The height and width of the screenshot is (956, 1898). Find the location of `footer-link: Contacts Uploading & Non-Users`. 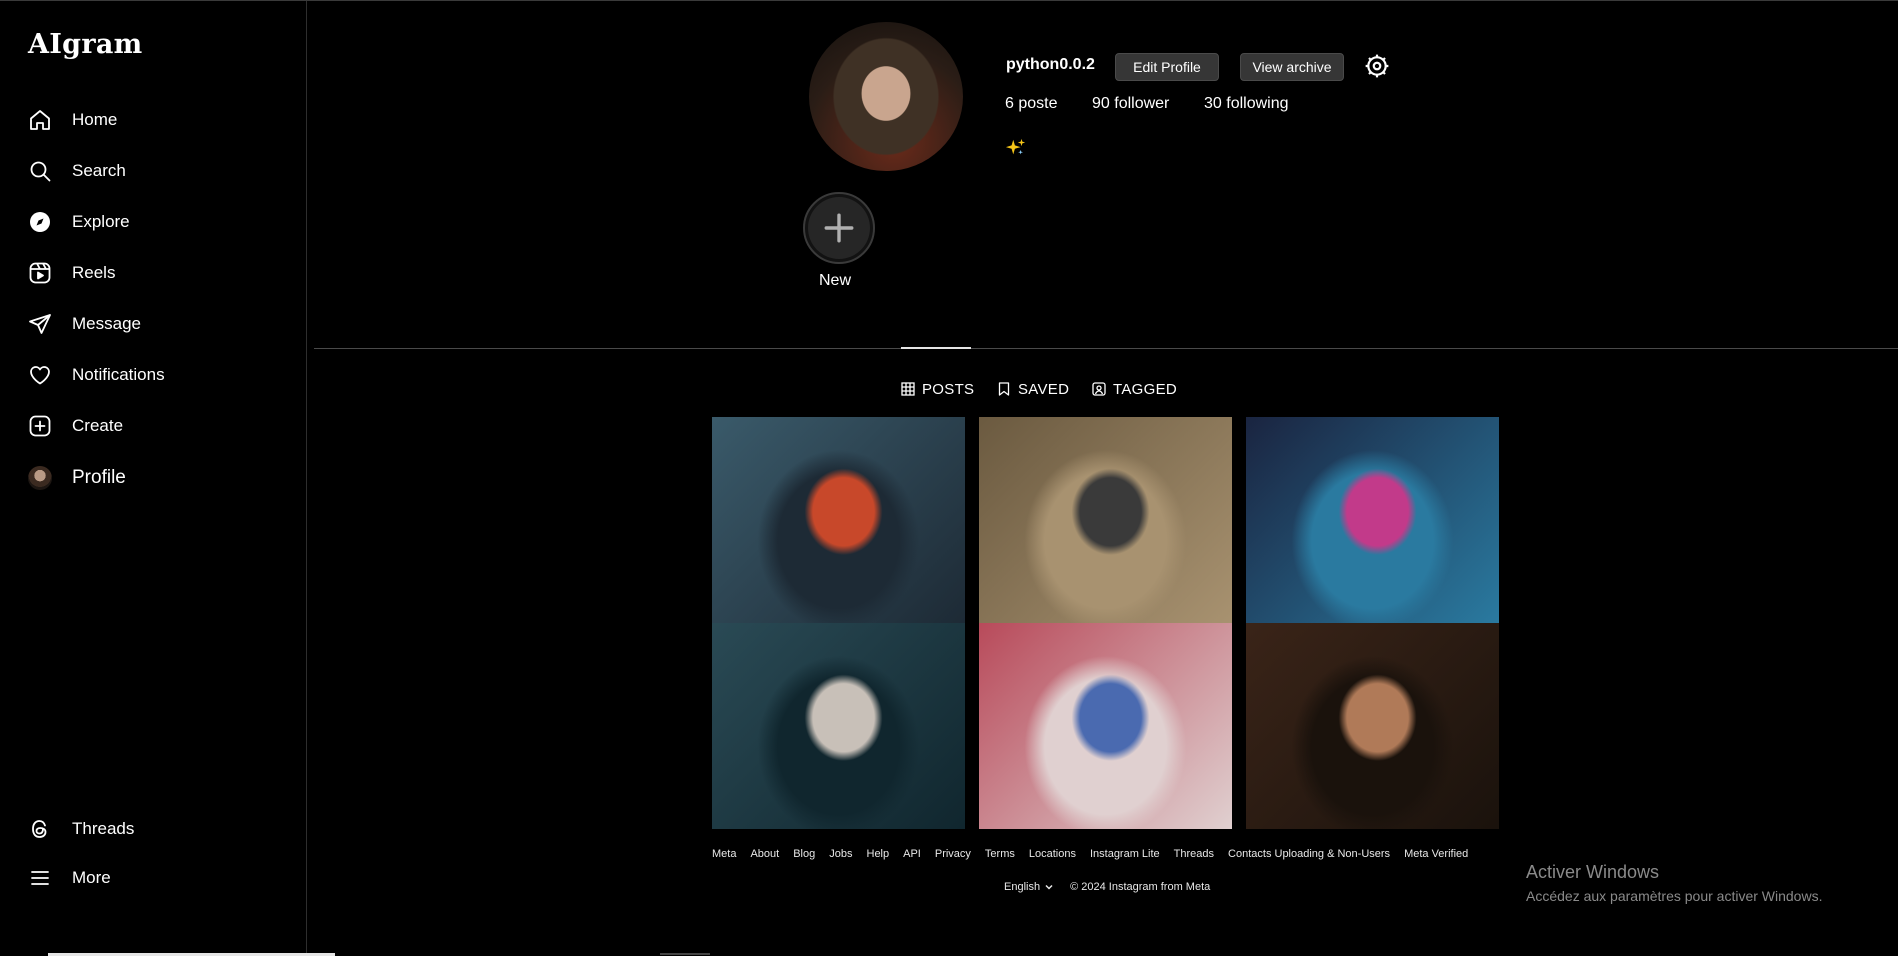

footer-link: Contacts Uploading & Non-Users is located at coordinates (1309, 854).